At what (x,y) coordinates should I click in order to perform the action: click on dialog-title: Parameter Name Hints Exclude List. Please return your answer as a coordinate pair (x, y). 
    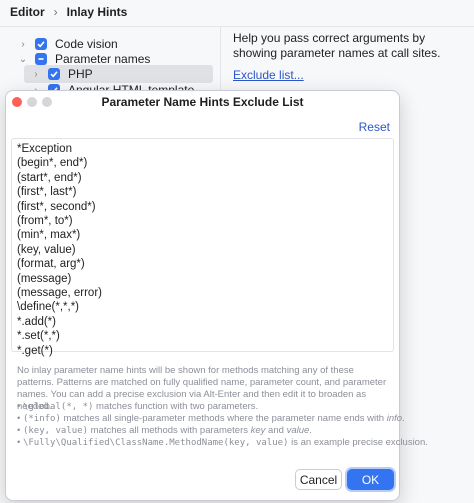
    Looking at the image, I should click on (202, 102).